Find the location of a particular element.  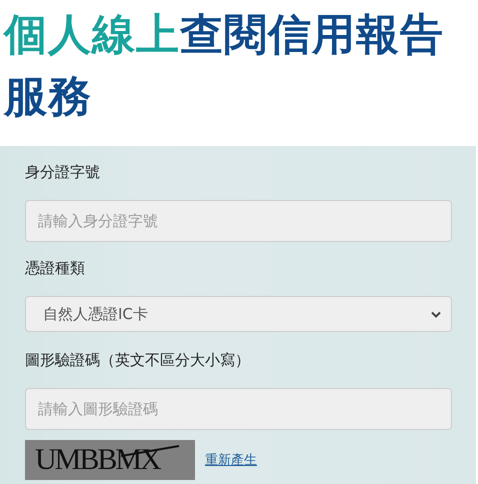

dropdown: 自然人憑證IC卡 is located at coordinates (238, 314).